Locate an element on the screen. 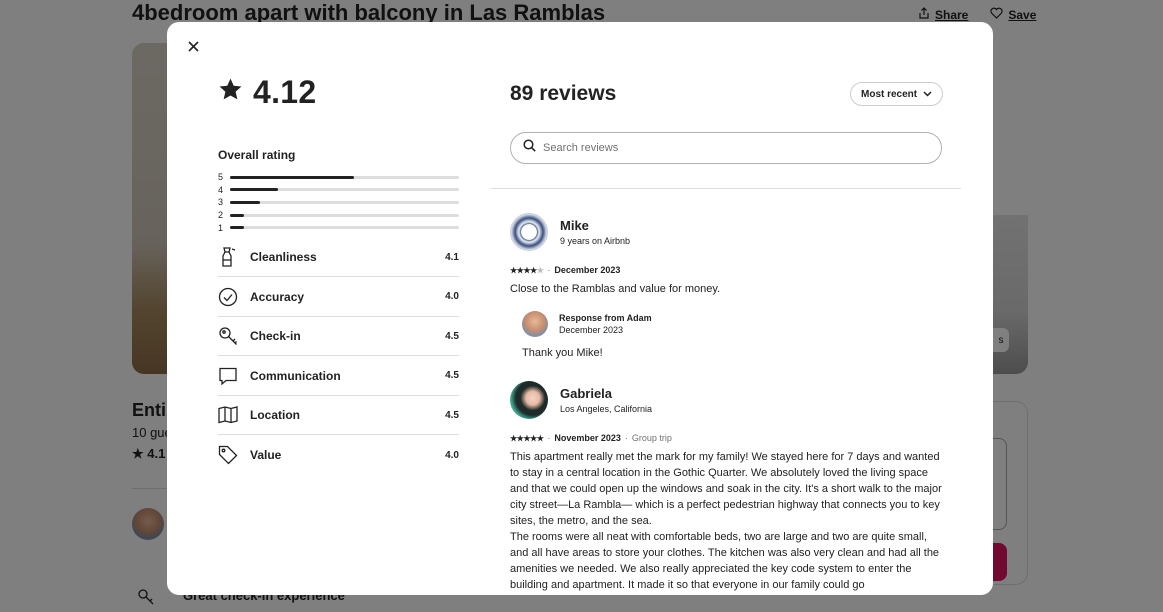 Image resolution: width=1163 pixels, height=612 pixels. review-meta: ★★★★★ · December 2023 is located at coordinates (726, 270).